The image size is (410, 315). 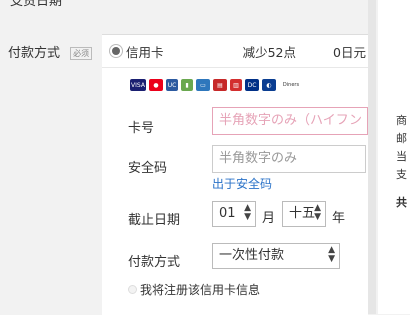 I want to click on points-text: 减少52点, so click(x=269, y=52).